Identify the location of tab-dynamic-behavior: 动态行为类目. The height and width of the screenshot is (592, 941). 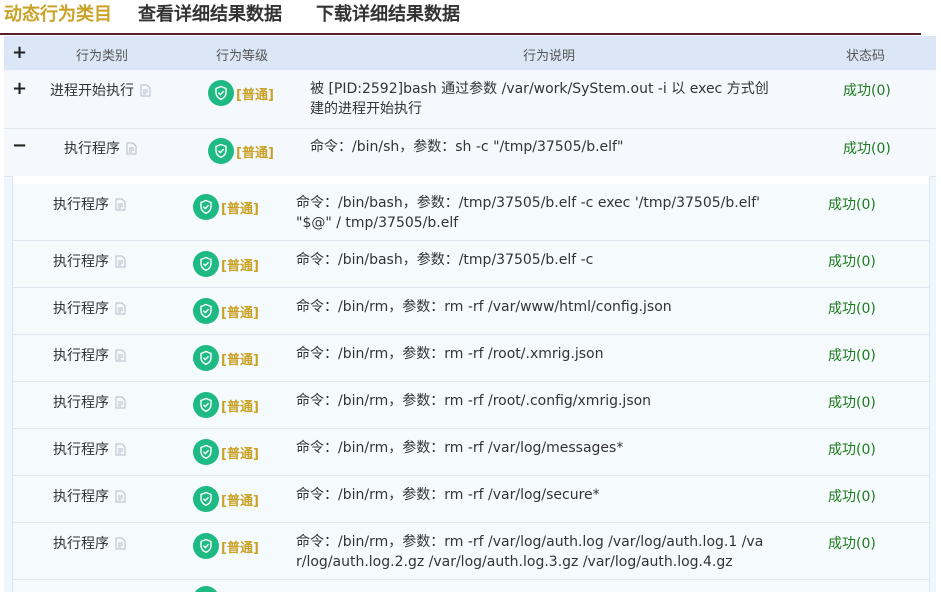
(58, 15).